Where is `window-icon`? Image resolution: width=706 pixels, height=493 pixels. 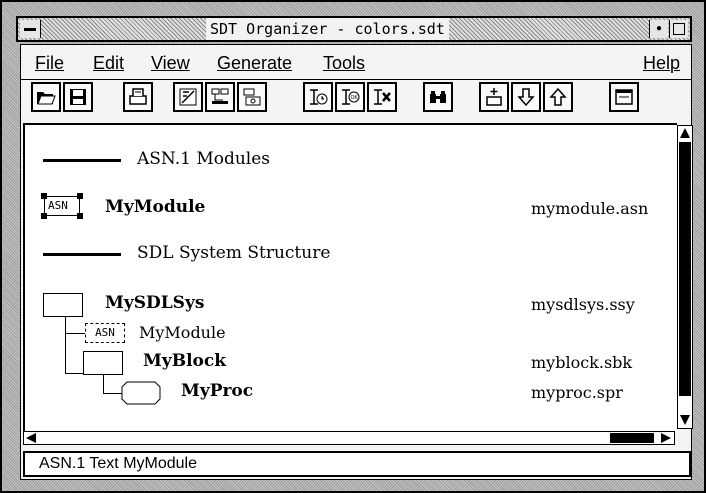
window-icon is located at coordinates (624, 97).